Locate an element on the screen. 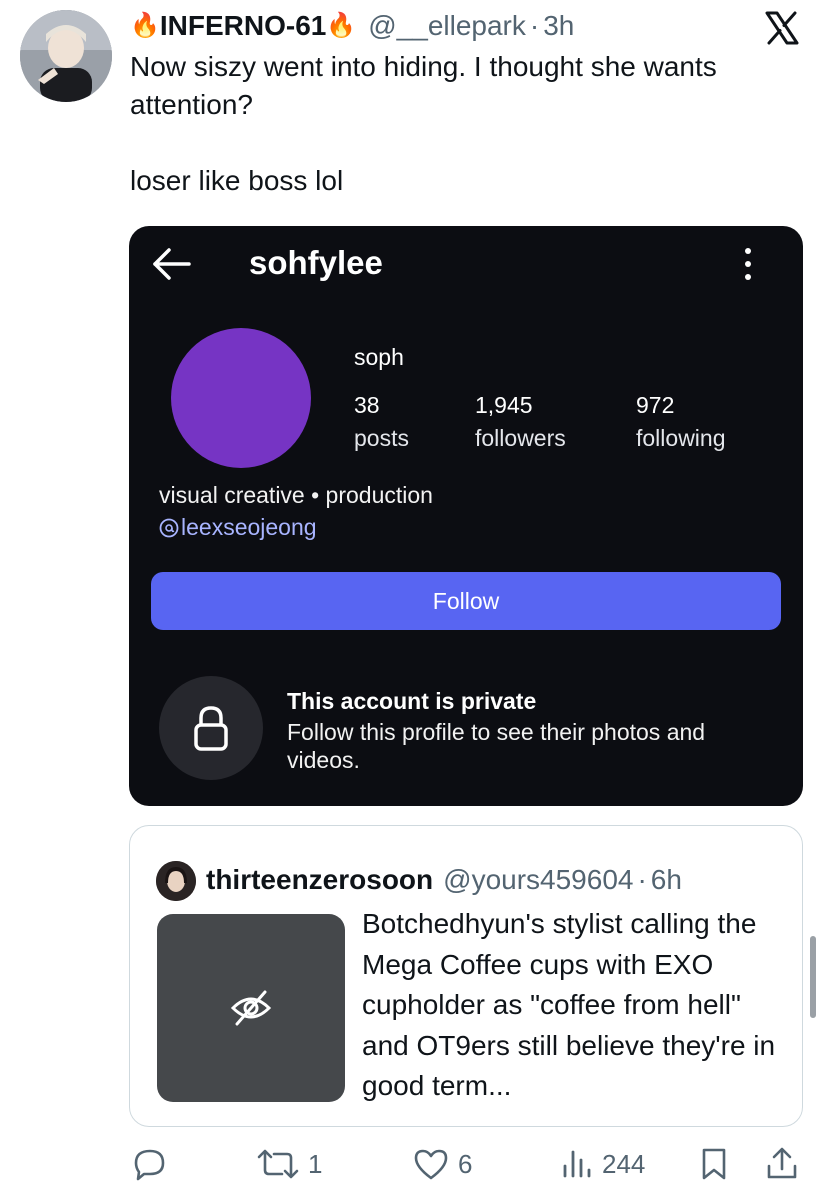 Image resolution: width=822 pixels, height=1200 pixels. tweet-time: 3h is located at coordinates (558, 26).